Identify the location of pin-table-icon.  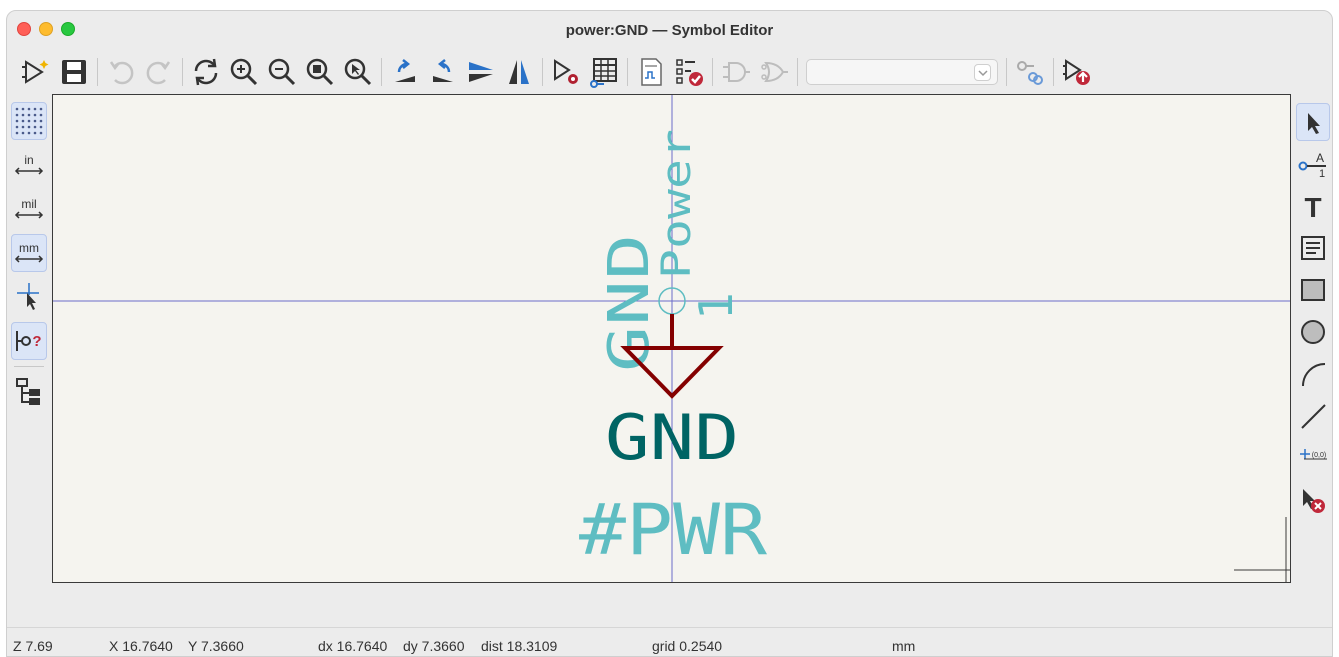
(603, 73).